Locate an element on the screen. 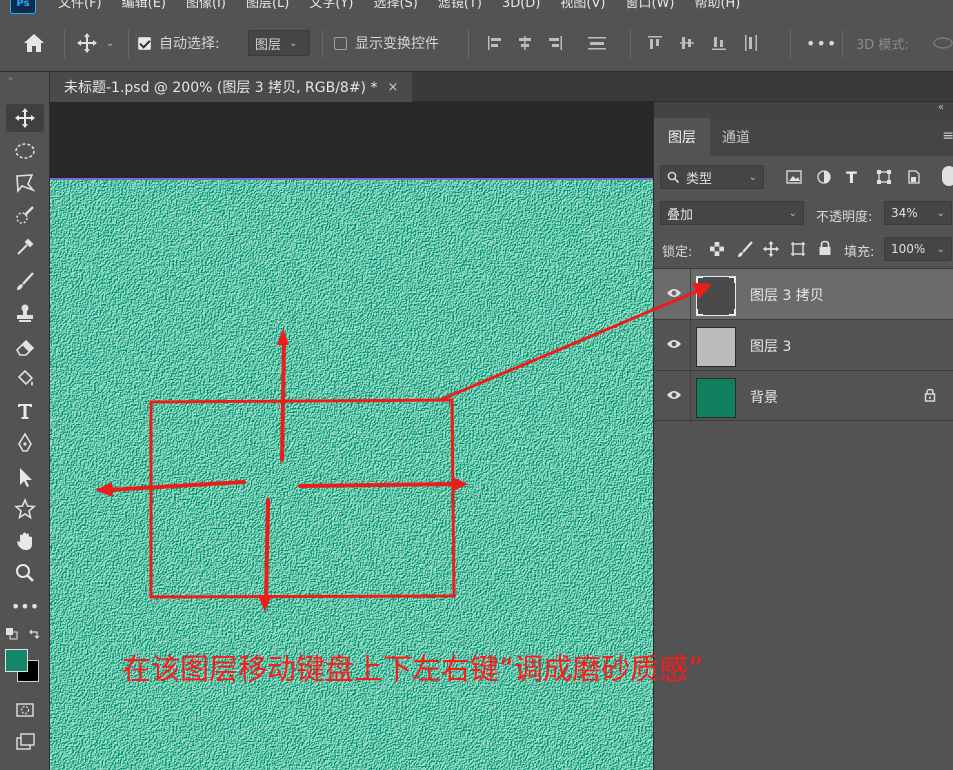 Image resolution: width=953 pixels, height=770 pixels. annotation-arrow-to-layer is located at coordinates (570, 345).